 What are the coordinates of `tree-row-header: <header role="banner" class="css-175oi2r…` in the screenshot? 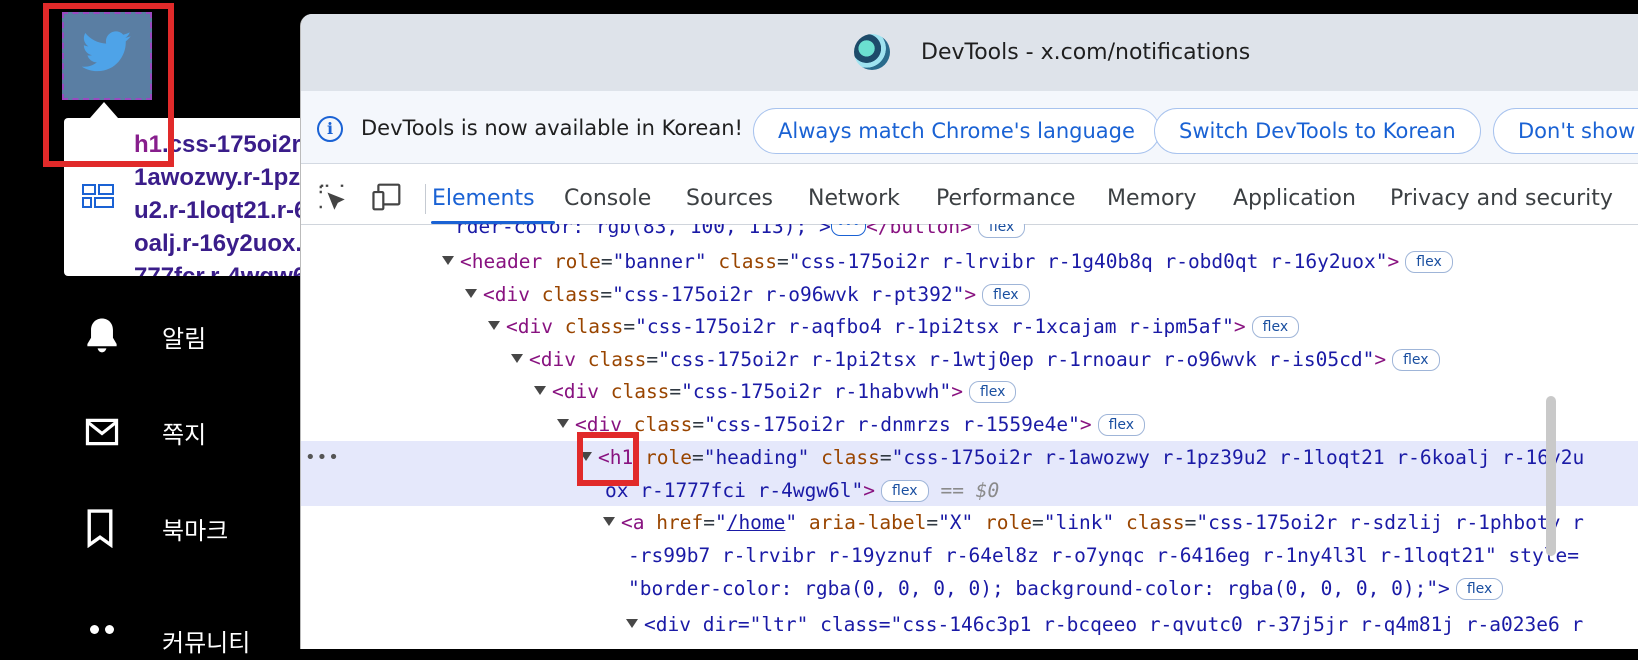 It's located at (969, 261).